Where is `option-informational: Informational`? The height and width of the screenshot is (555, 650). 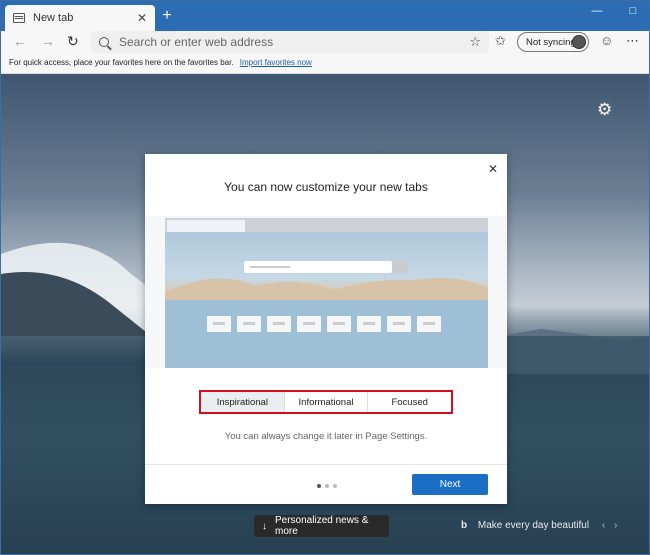
option-informational: Informational is located at coordinates (327, 402).